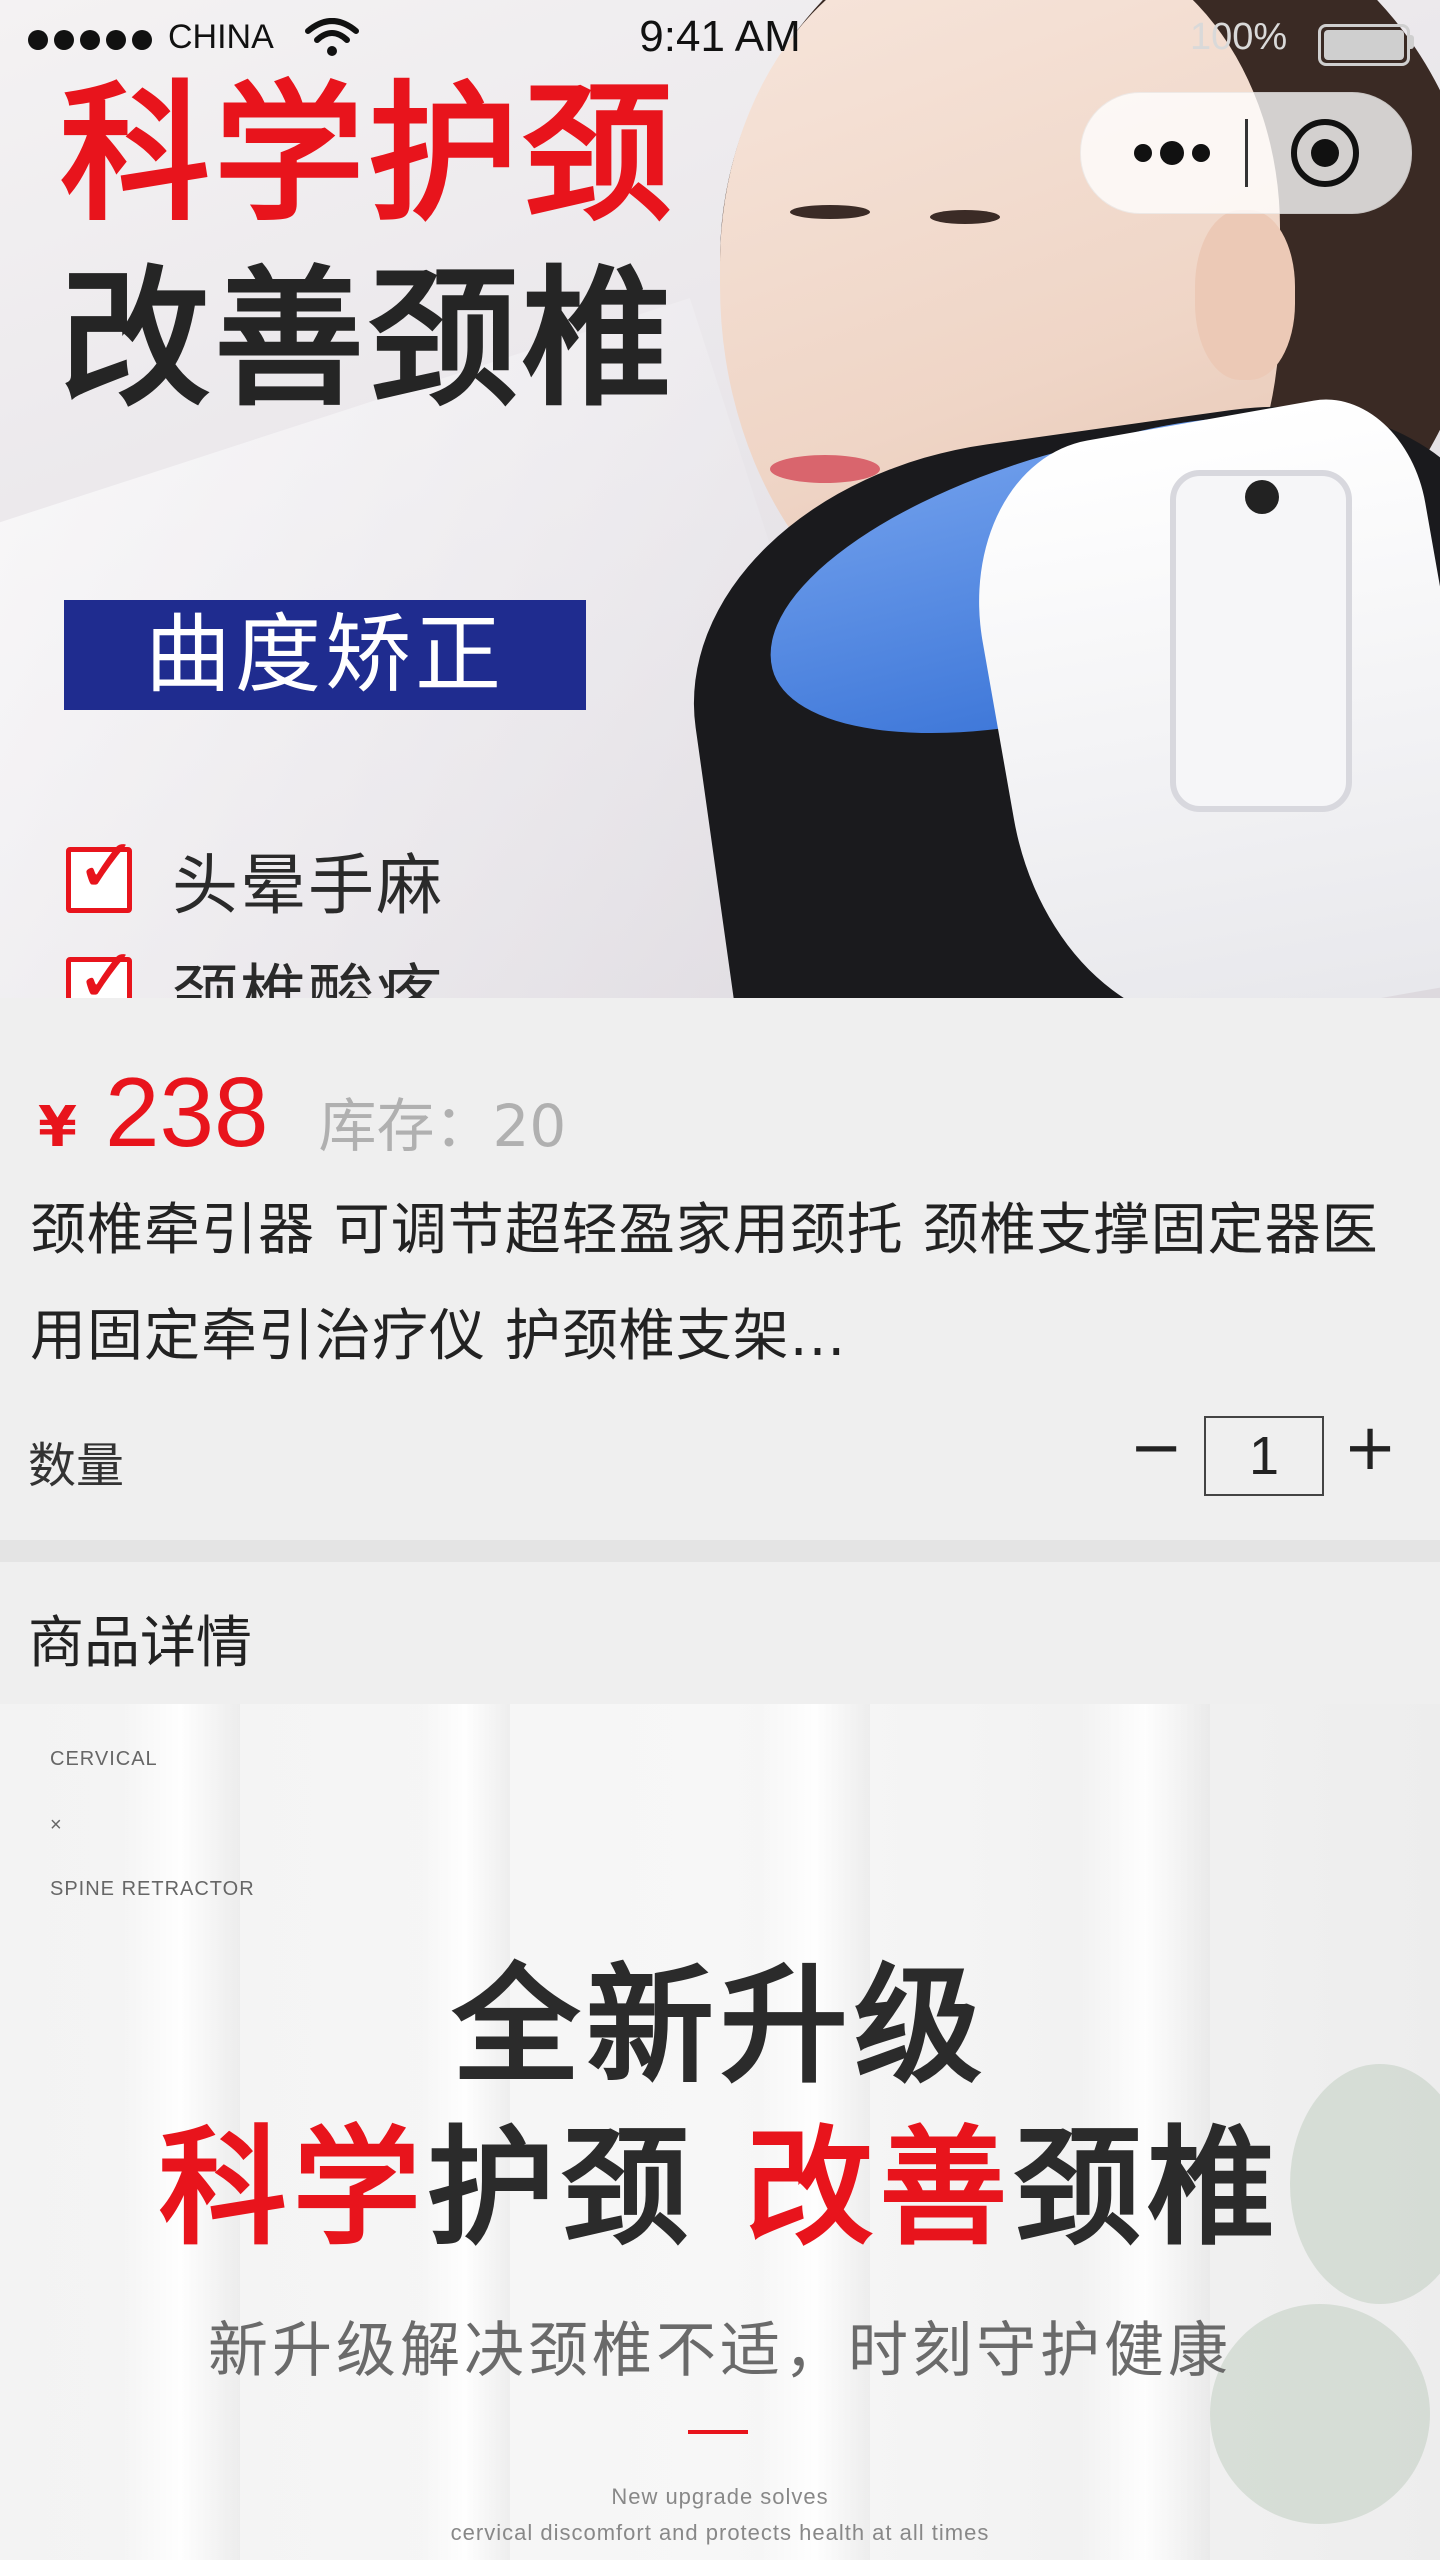 Image resolution: width=1440 pixels, height=2560 pixels. What do you see at coordinates (830, 212) in the screenshot?
I see `model-left-eye` at bounding box center [830, 212].